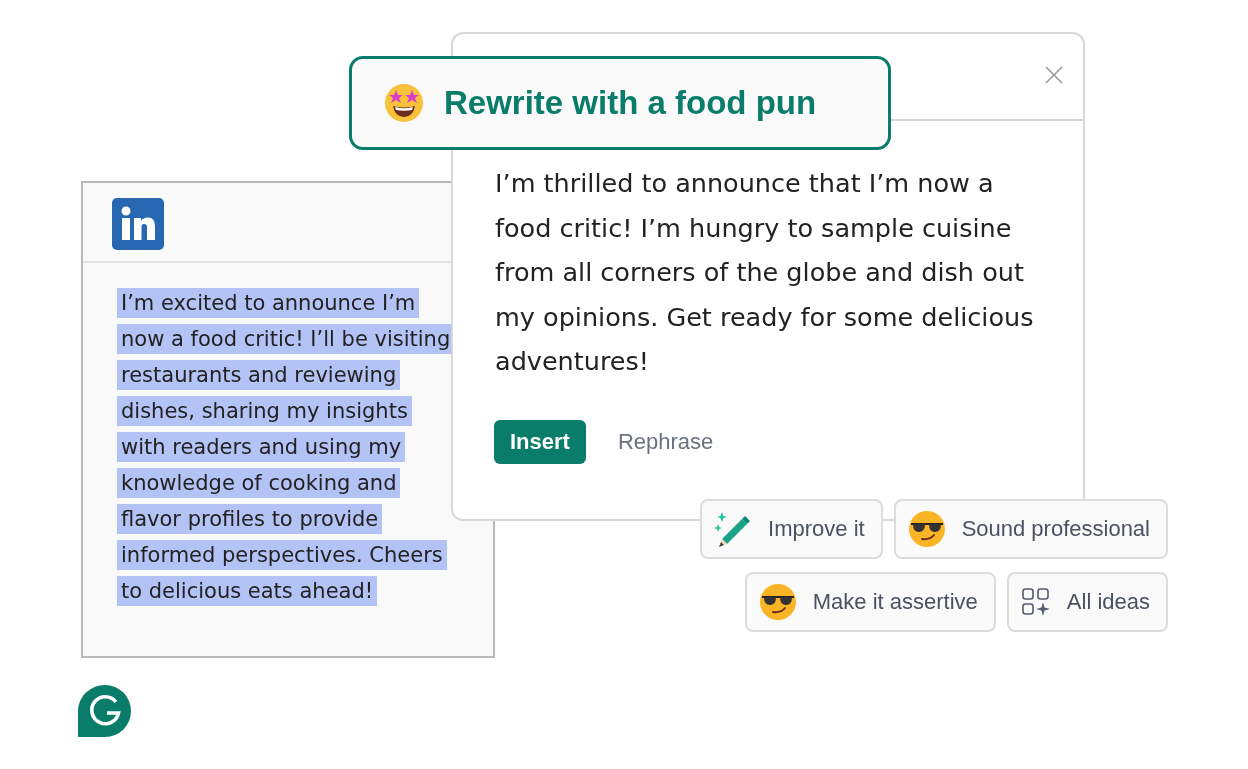 Image resolution: width=1248 pixels, height=769 pixels. What do you see at coordinates (1054, 74) in the screenshot?
I see `close-icon` at bounding box center [1054, 74].